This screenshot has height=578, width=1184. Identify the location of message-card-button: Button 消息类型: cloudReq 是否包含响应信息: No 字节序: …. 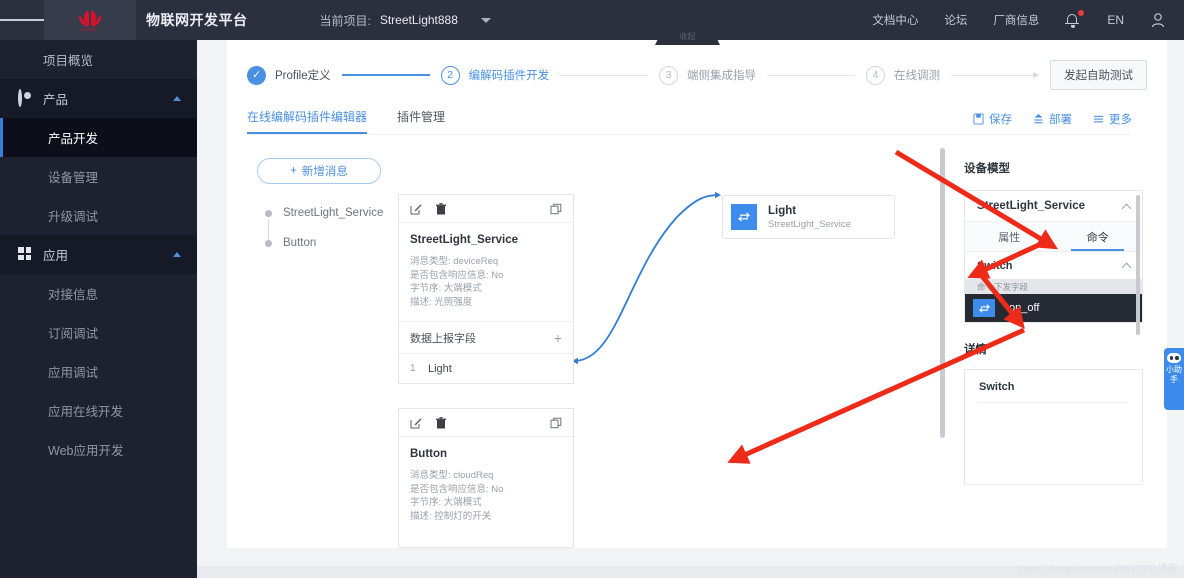
(486, 478).